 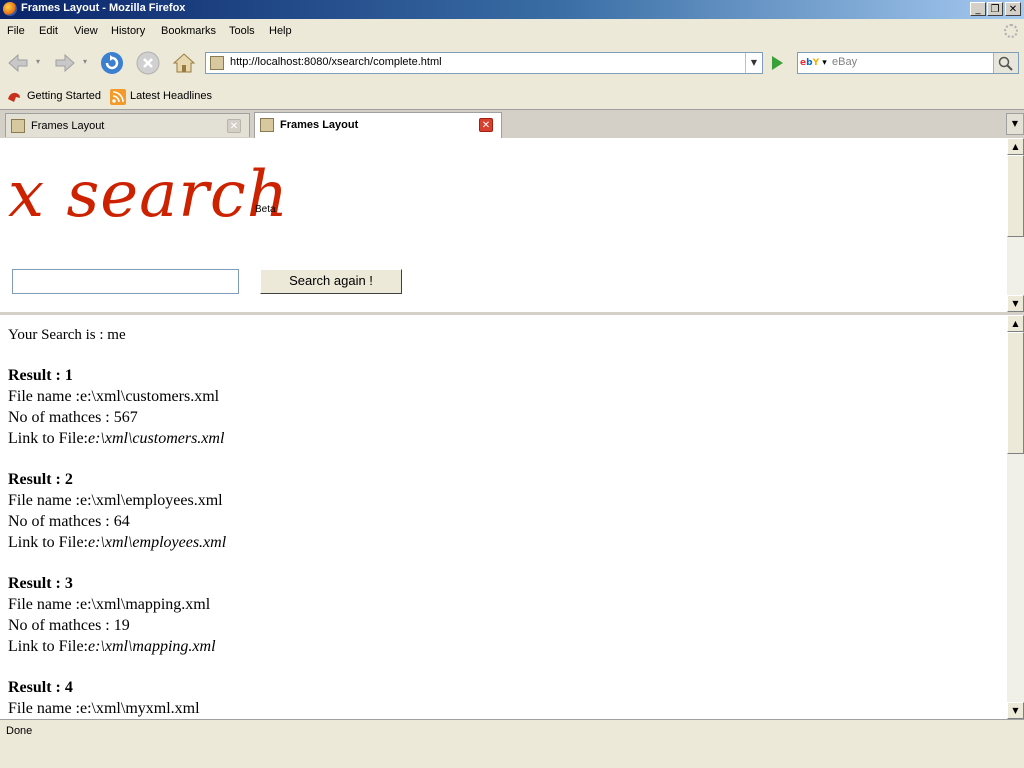 I want to click on menu-history: History, so click(x=128, y=31).